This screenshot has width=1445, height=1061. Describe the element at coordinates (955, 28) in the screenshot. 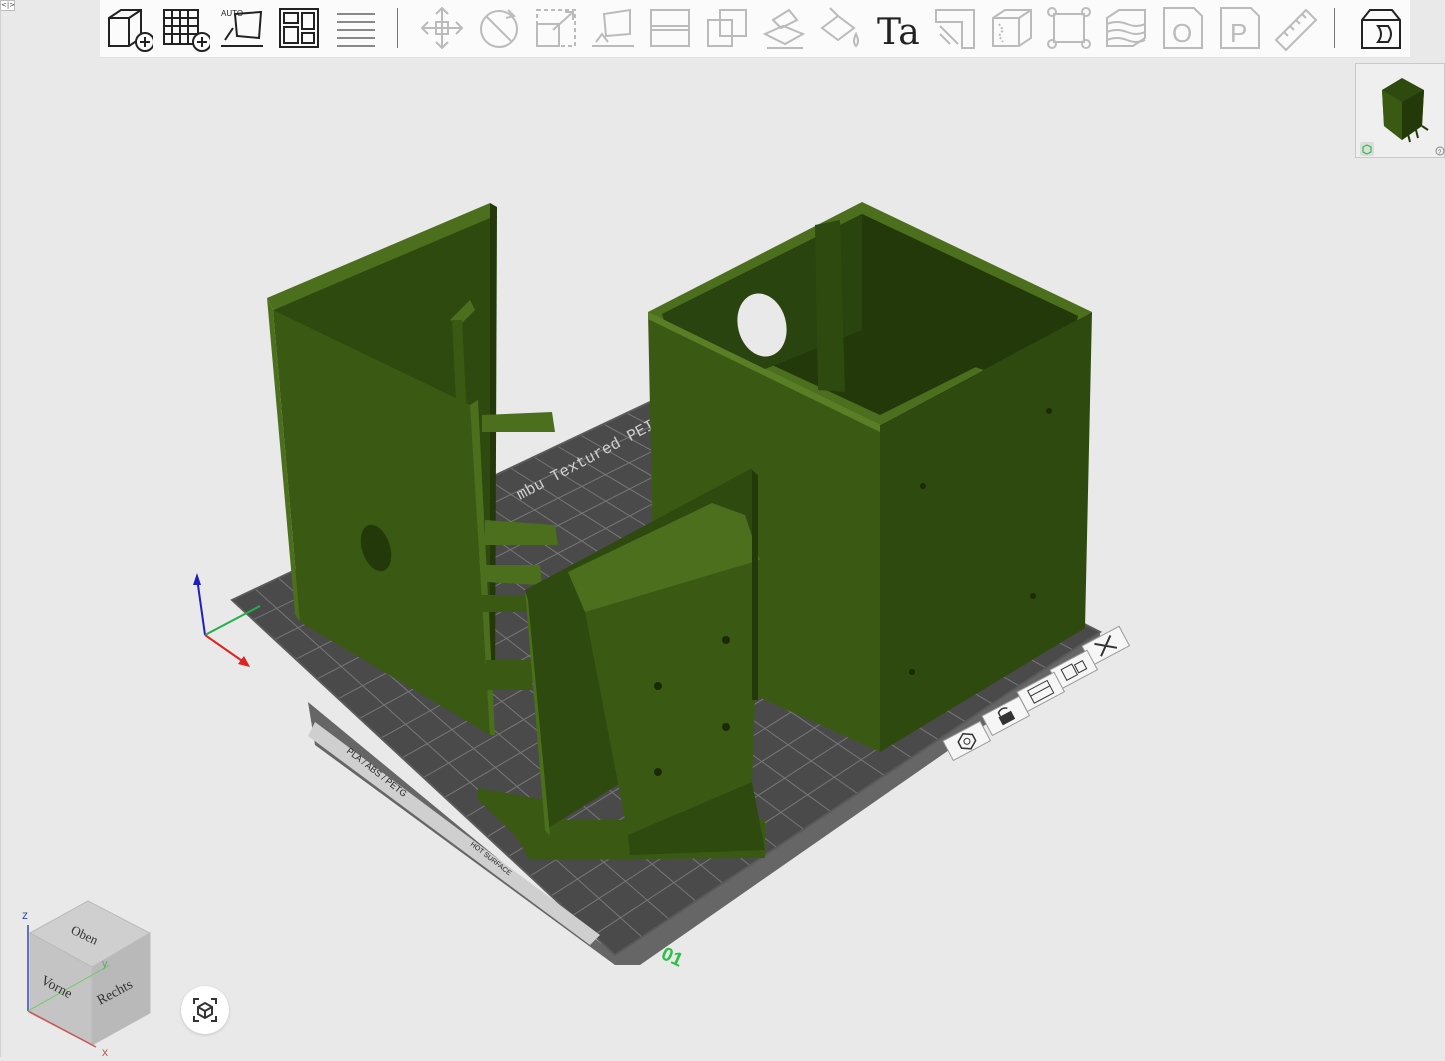

I see `seam-icon` at that location.